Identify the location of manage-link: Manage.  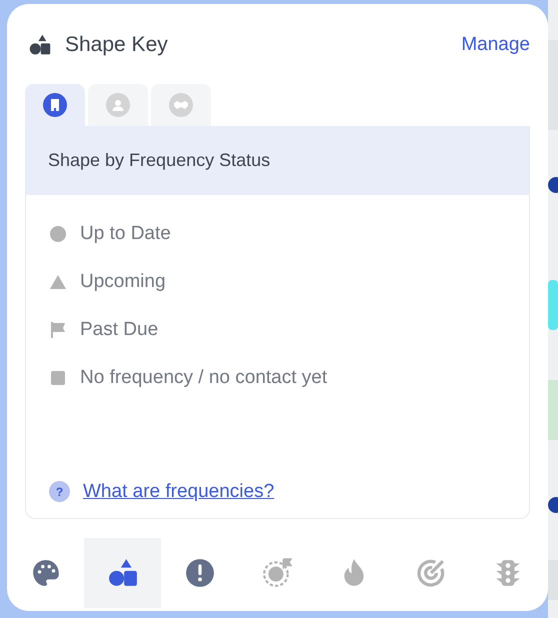
(495, 45).